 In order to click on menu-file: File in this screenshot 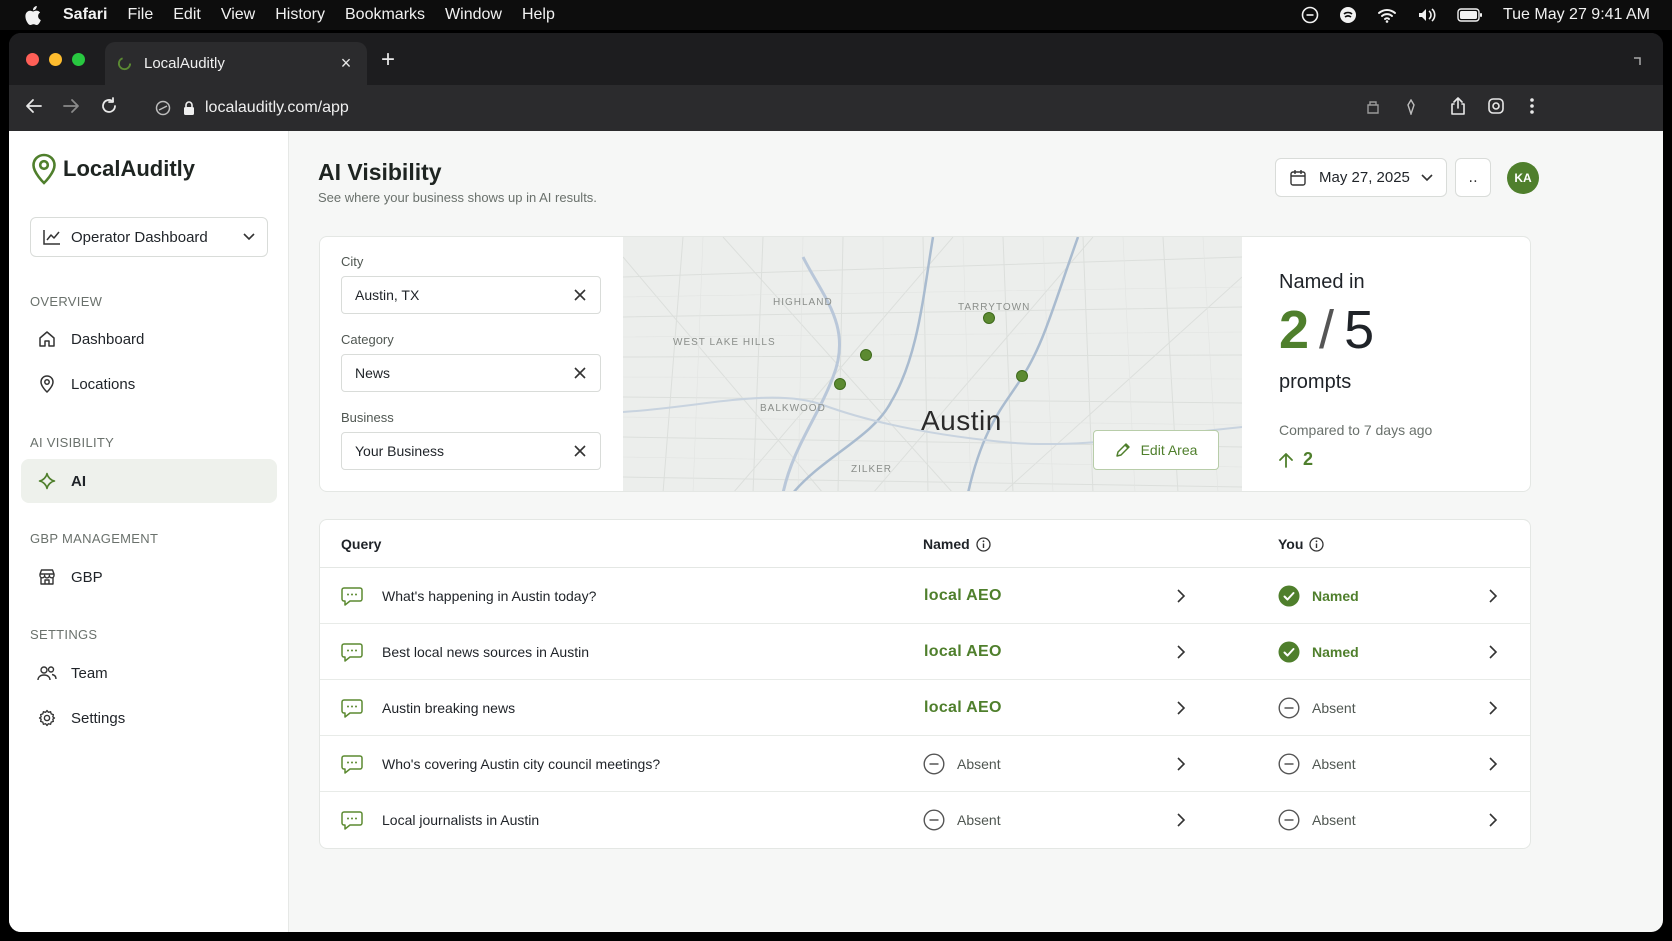, I will do `click(140, 15)`.